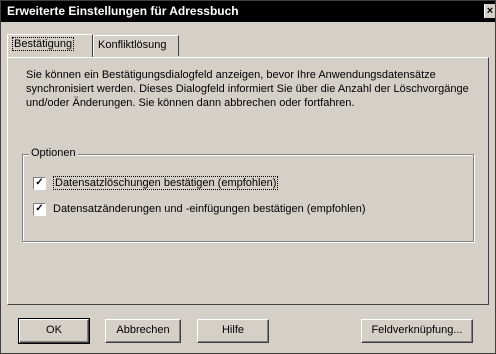  What do you see at coordinates (132, 45) in the screenshot?
I see `tab-label: Konfliktlösung` at bounding box center [132, 45].